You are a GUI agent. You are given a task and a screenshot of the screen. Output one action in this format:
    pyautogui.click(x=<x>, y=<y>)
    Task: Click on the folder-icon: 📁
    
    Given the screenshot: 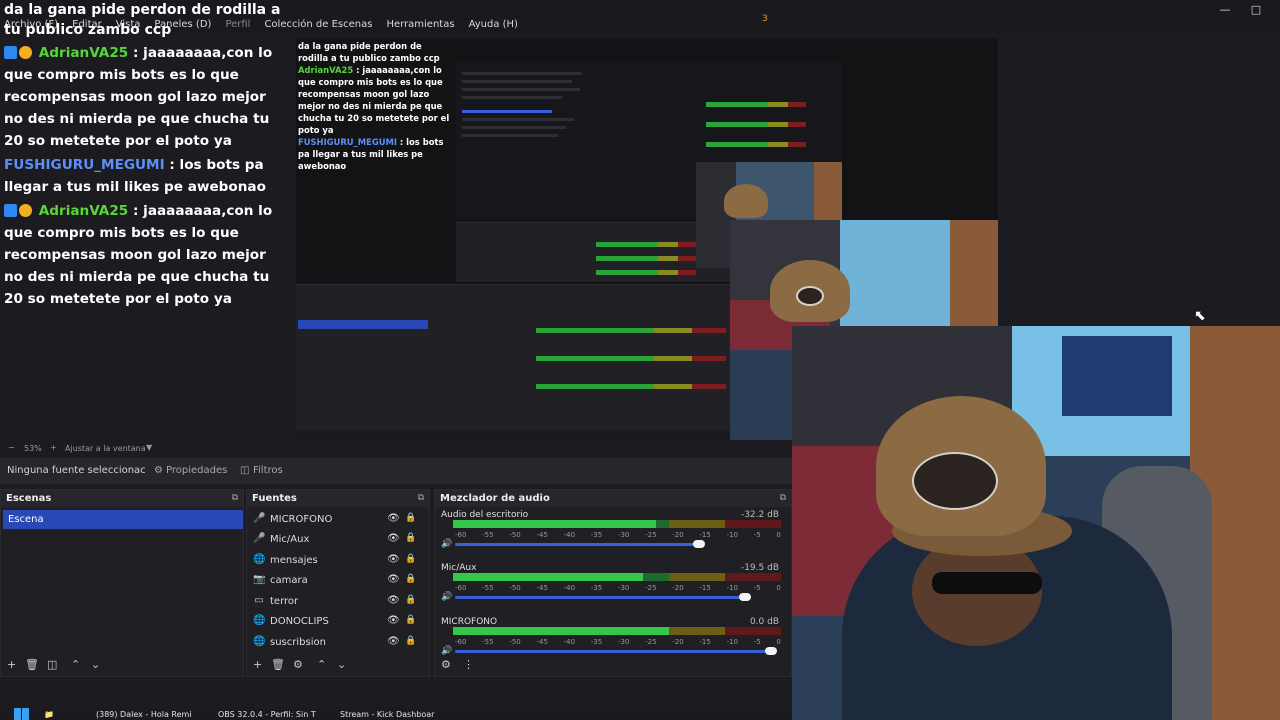 What is the action you would take?
    pyautogui.click(x=49, y=714)
    